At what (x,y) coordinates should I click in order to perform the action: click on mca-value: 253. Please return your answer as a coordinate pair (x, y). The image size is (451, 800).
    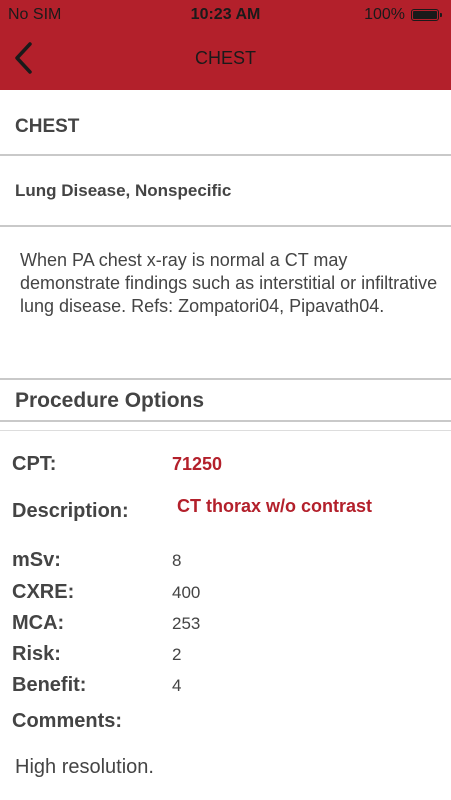
    Looking at the image, I should click on (186, 623).